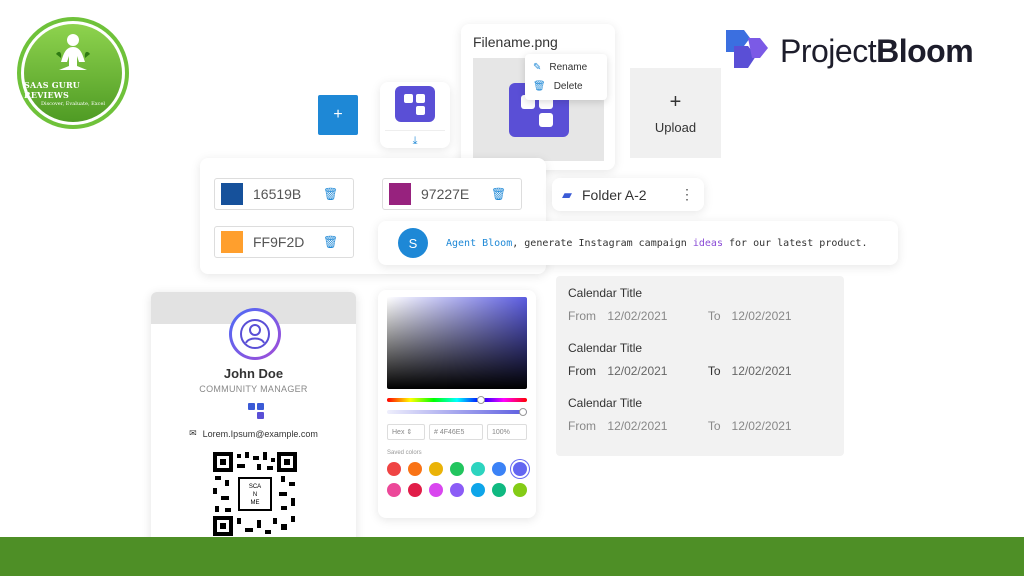 Image resolution: width=1024 pixels, height=576 pixels. I want to click on svg-text: N, so click(255, 495).